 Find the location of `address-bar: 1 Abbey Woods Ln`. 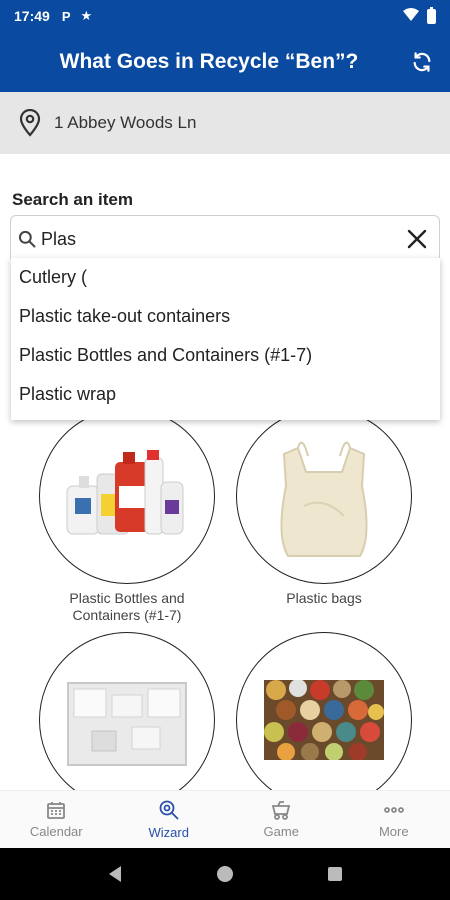

address-bar: 1 Abbey Woods Ln is located at coordinates (225, 123).